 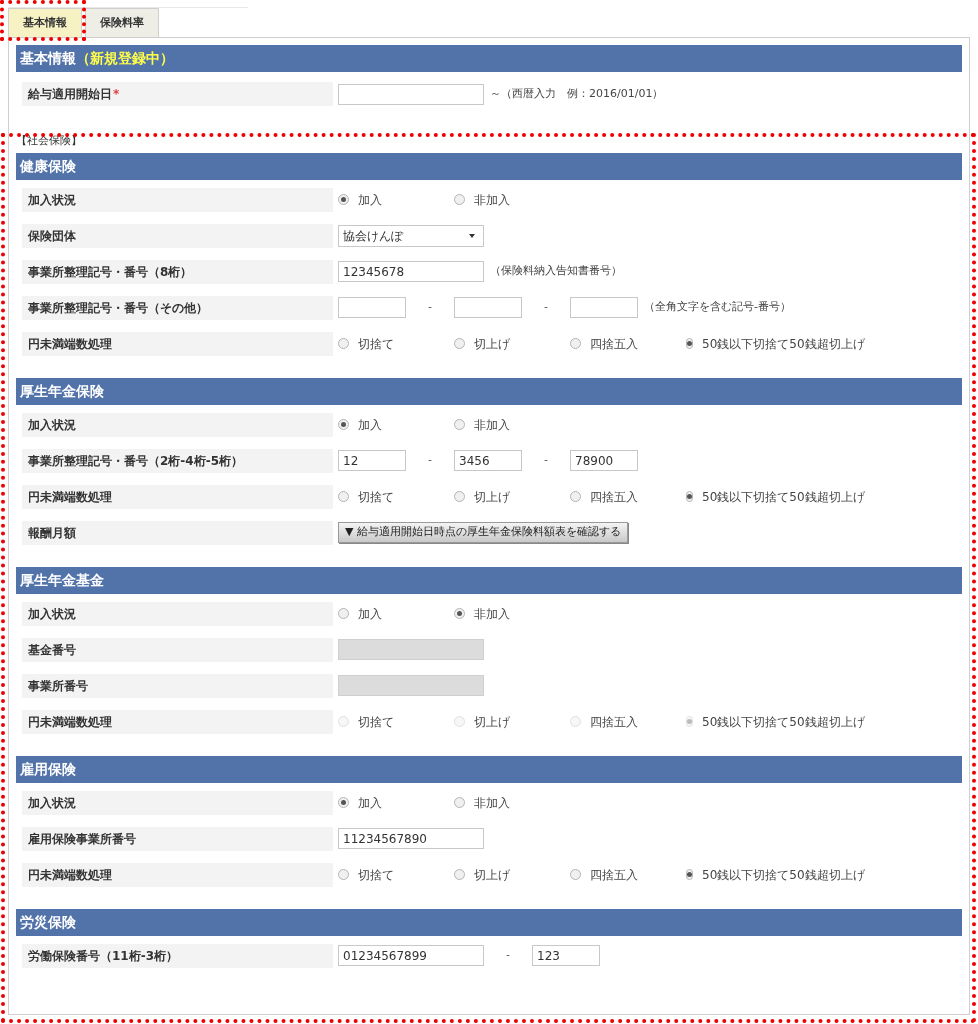 What do you see at coordinates (177, 94) in the screenshot?
I see `field-label: 給与適用開始日*` at bounding box center [177, 94].